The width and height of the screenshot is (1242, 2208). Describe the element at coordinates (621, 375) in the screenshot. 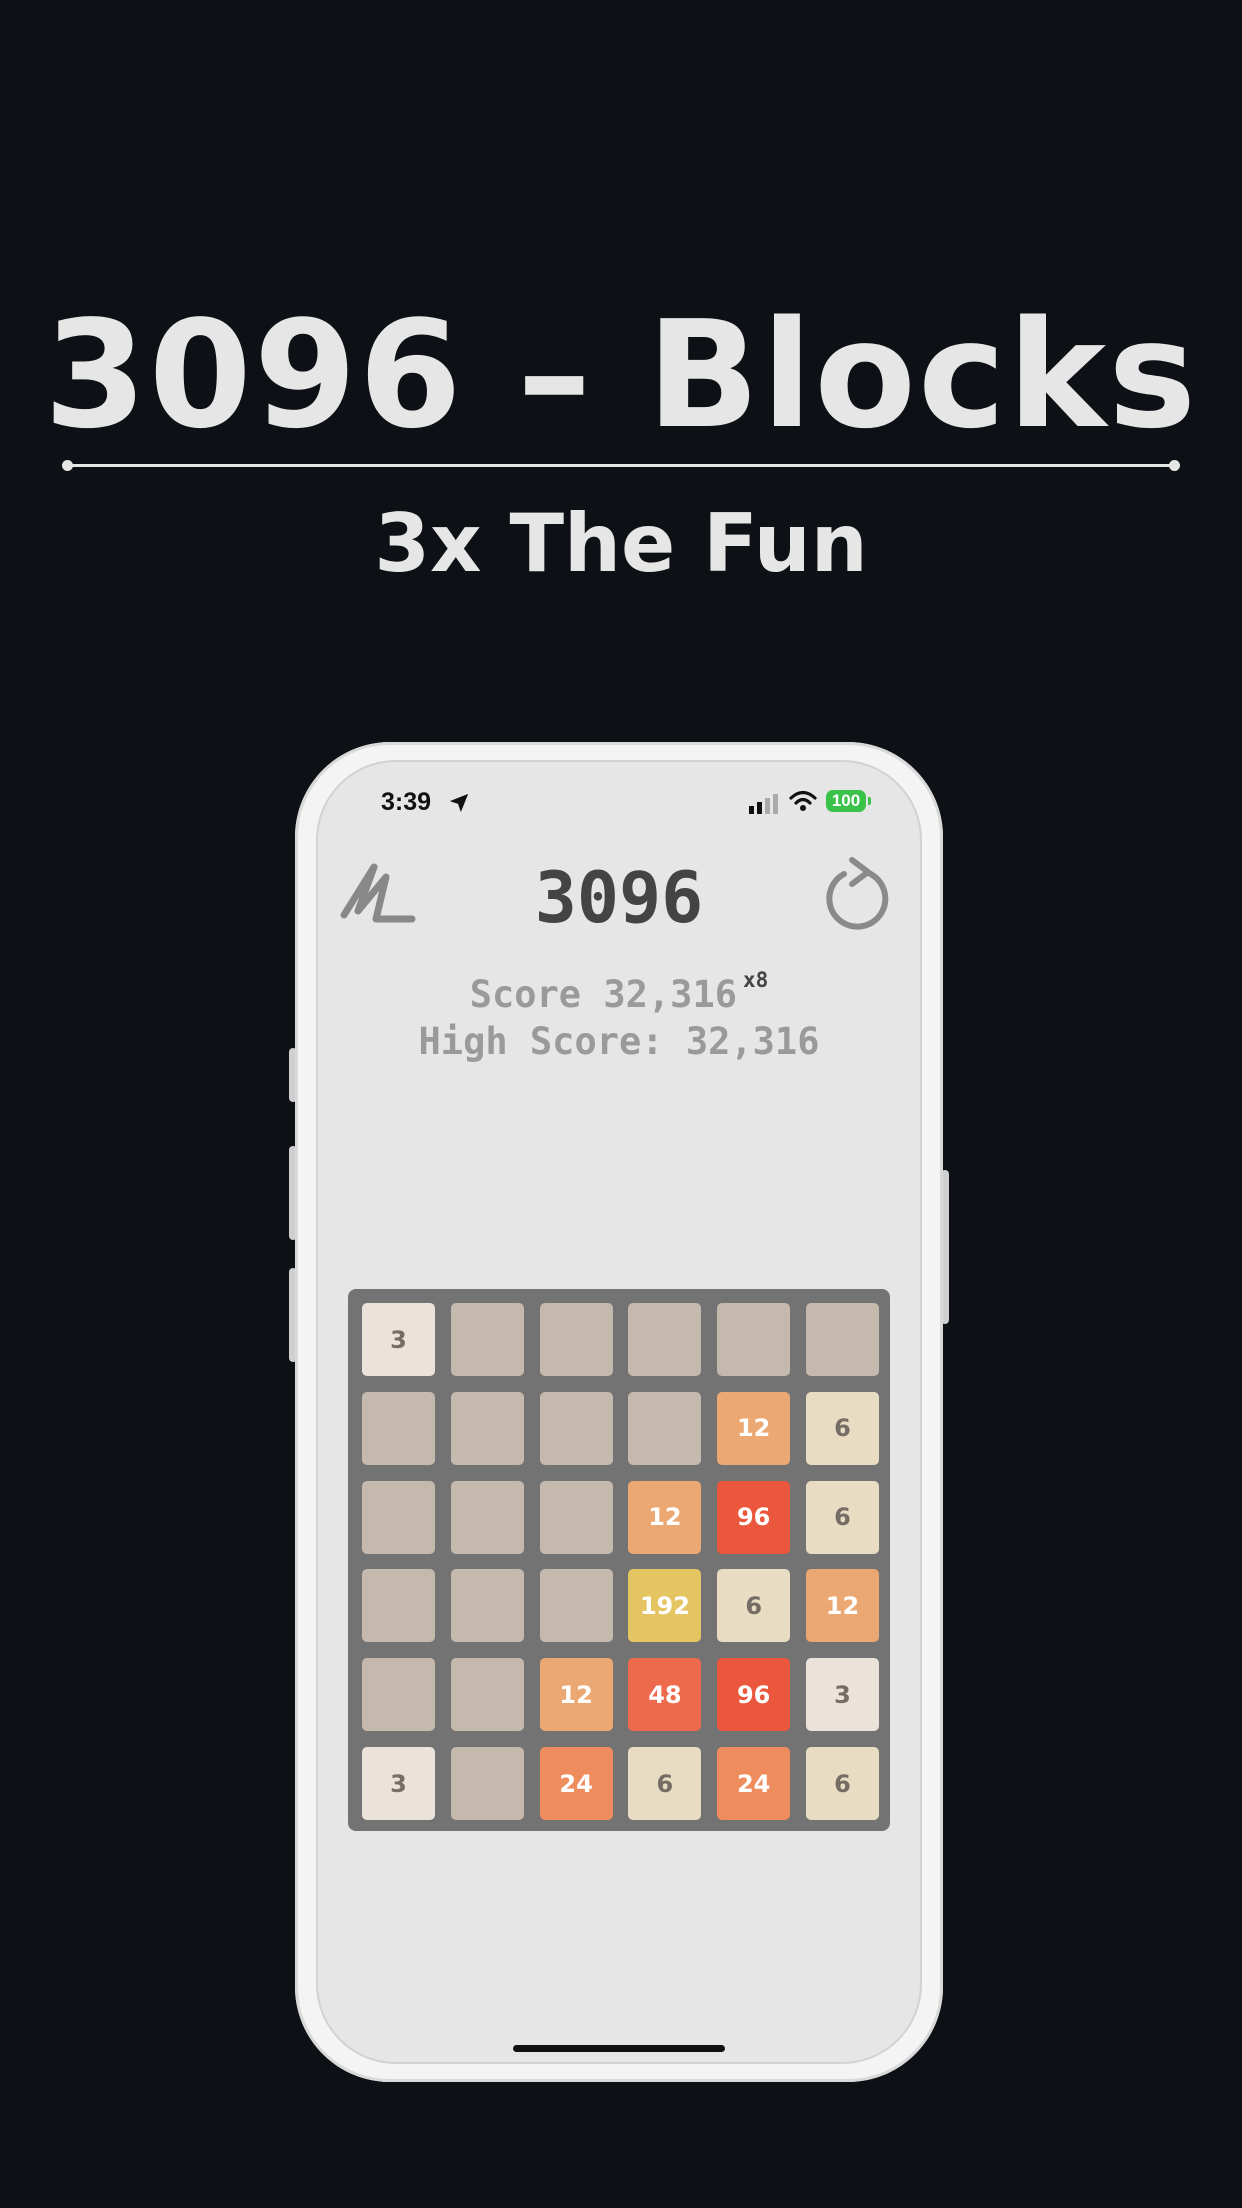

I see `promo-headline: 3096 – Blocks` at that location.